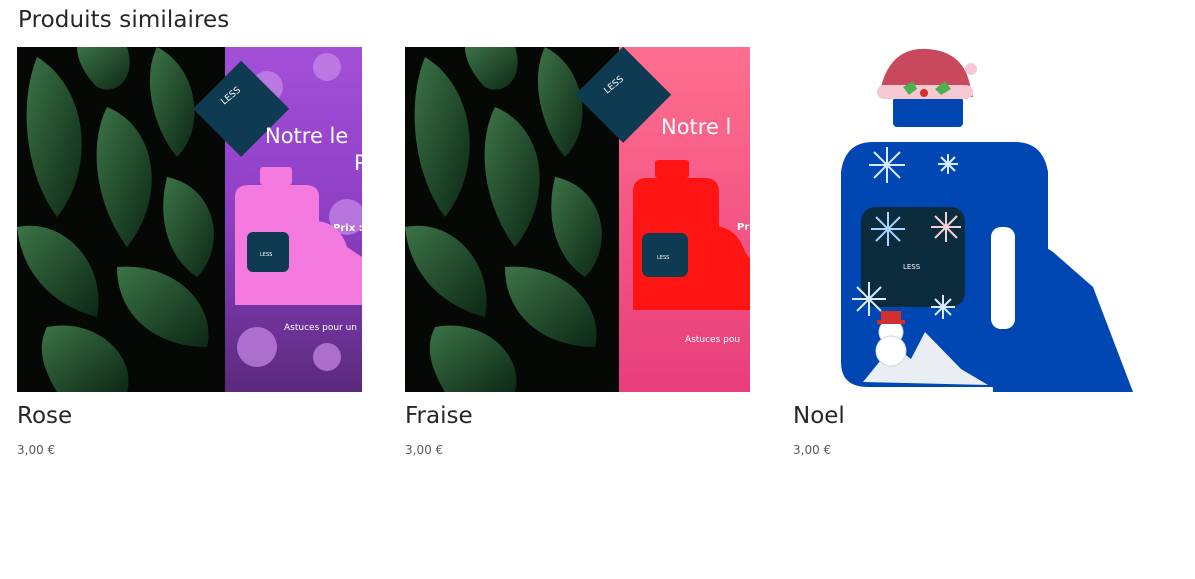 Image resolution: width=1195 pixels, height=579 pixels. What do you see at coordinates (124, 20) in the screenshot?
I see `section-title: Produits similaires` at bounding box center [124, 20].